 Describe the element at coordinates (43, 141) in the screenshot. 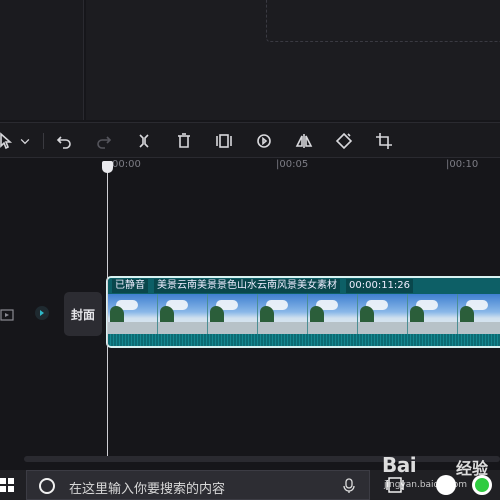

I see `toolbar-divider` at that location.